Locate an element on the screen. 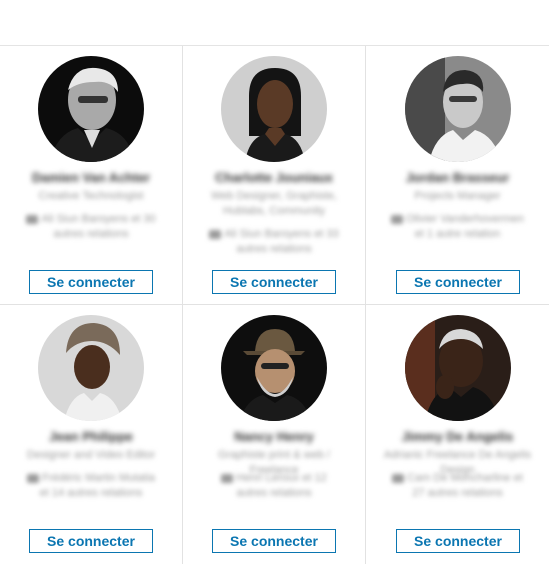  person-name: Damien Van Achter is located at coordinates (91, 177).